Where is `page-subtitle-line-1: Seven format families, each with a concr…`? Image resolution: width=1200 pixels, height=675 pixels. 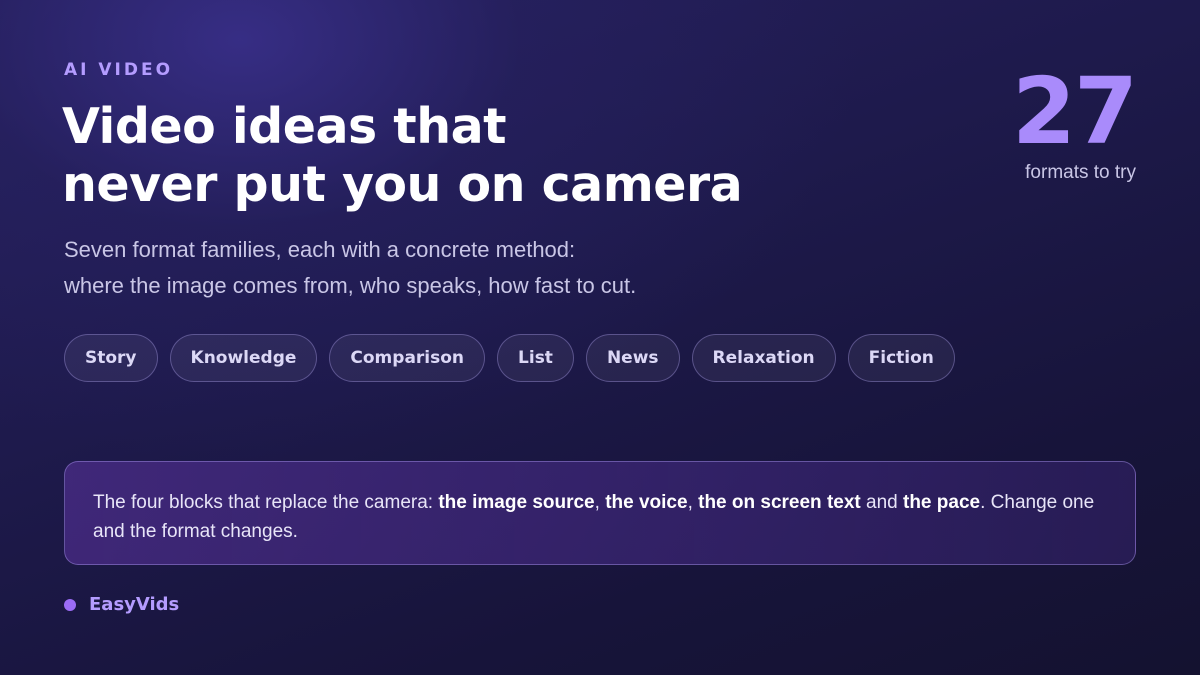 page-subtitle-line-1: Seven format families, each with a concr… is located at coordinates (320, 249).